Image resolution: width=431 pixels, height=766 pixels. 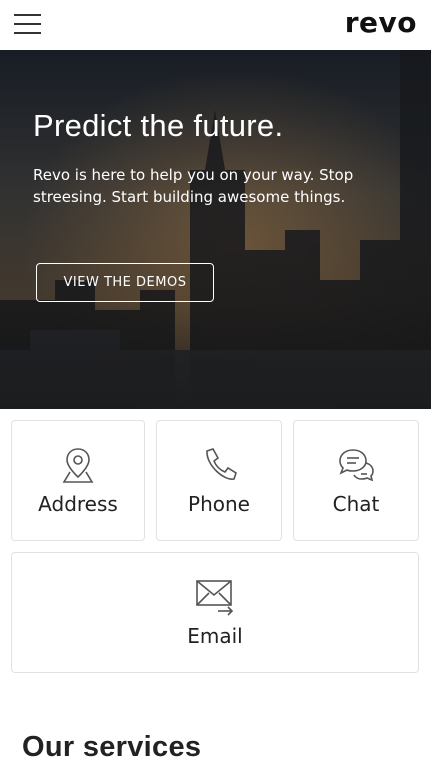 I want to click on hero-title: Predict the future., so click(x=158, y=125).